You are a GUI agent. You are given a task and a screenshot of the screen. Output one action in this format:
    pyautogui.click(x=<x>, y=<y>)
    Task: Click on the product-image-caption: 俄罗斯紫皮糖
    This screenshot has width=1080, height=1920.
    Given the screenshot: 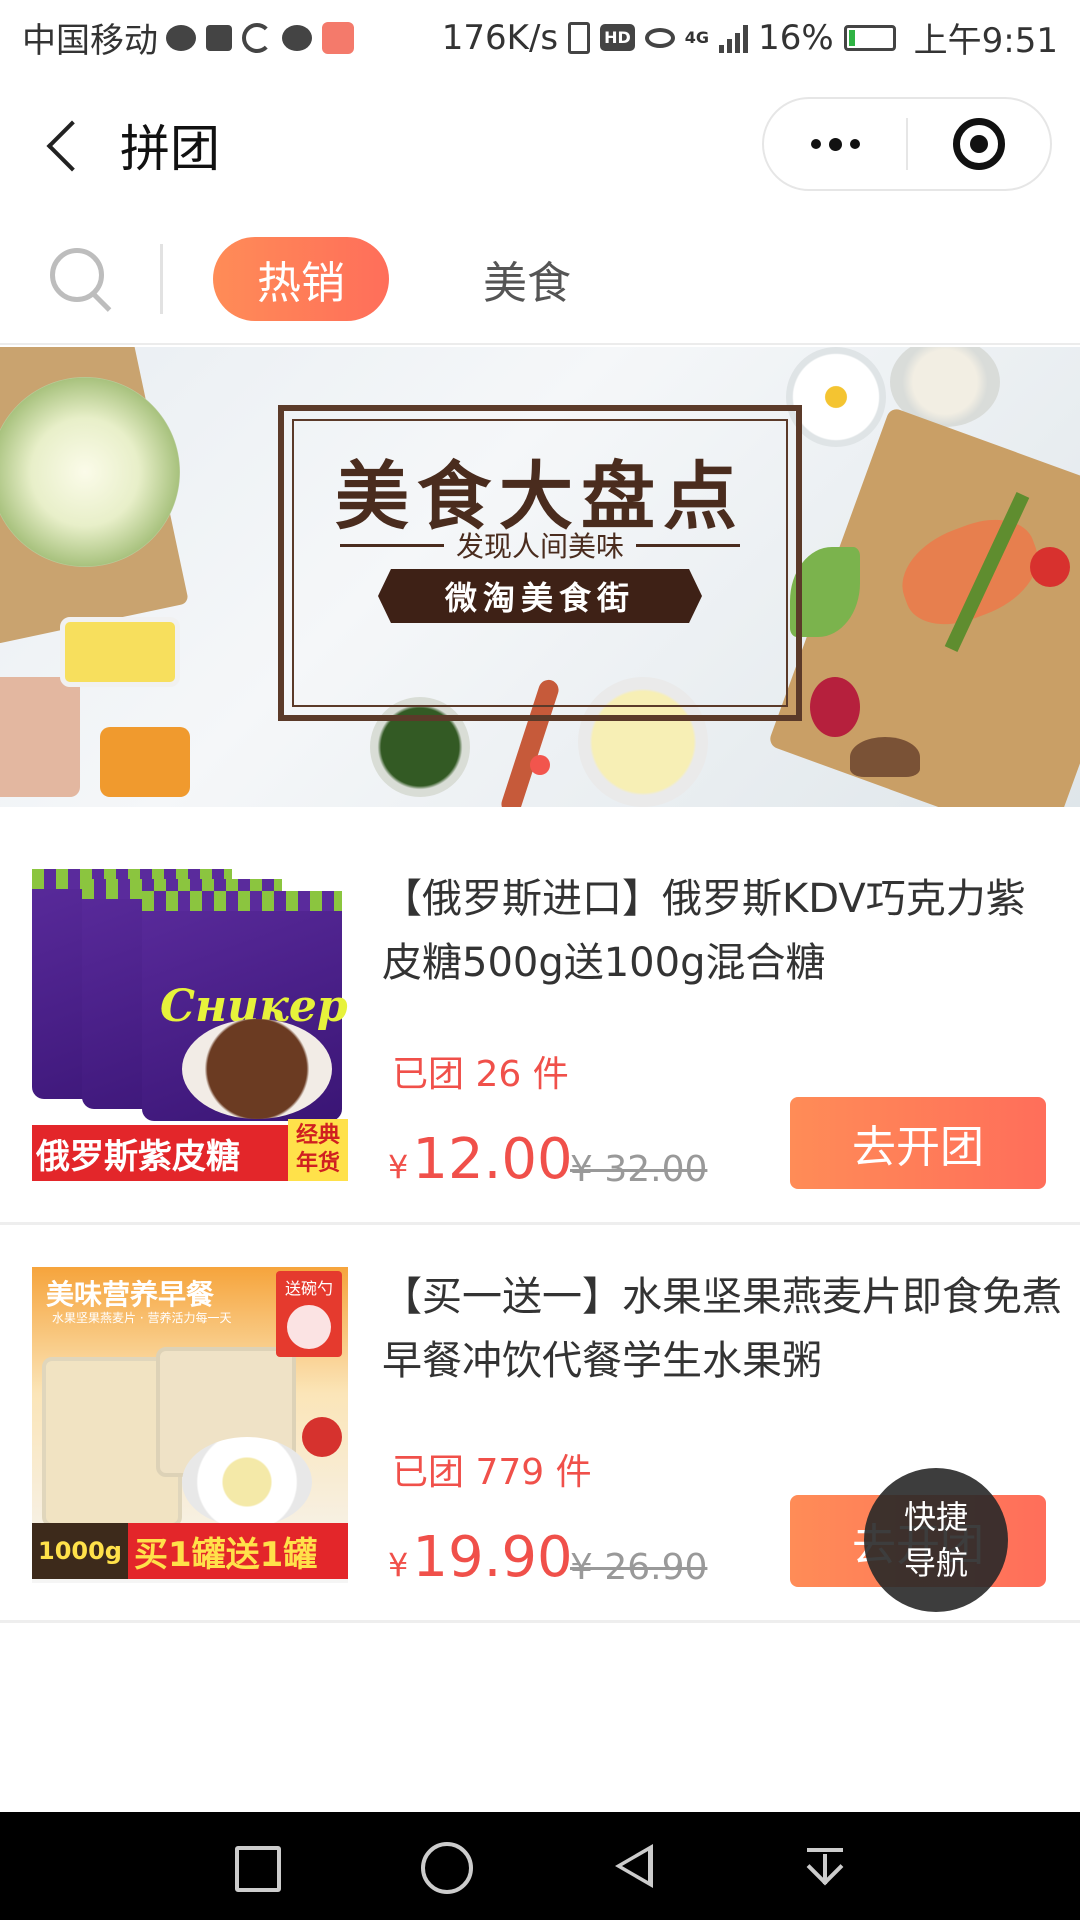 What is the action you would take?
    pyautogui.click(x=160, y=1153)
    